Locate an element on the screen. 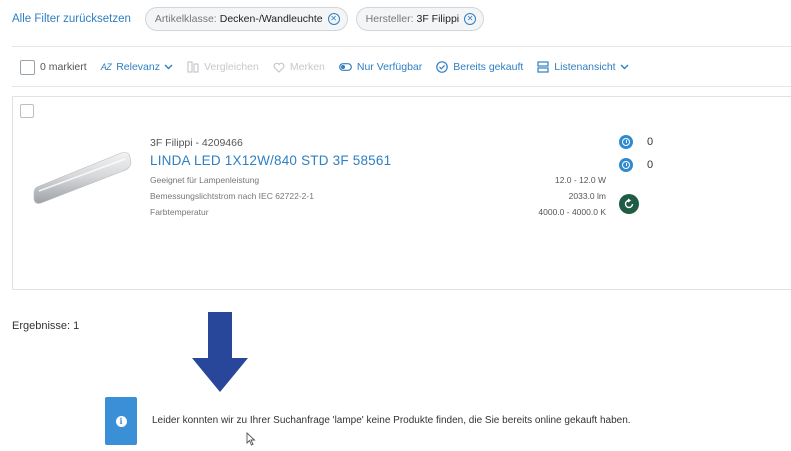 The image size is (791, 451). product-image is located at coordinates (83, 178).